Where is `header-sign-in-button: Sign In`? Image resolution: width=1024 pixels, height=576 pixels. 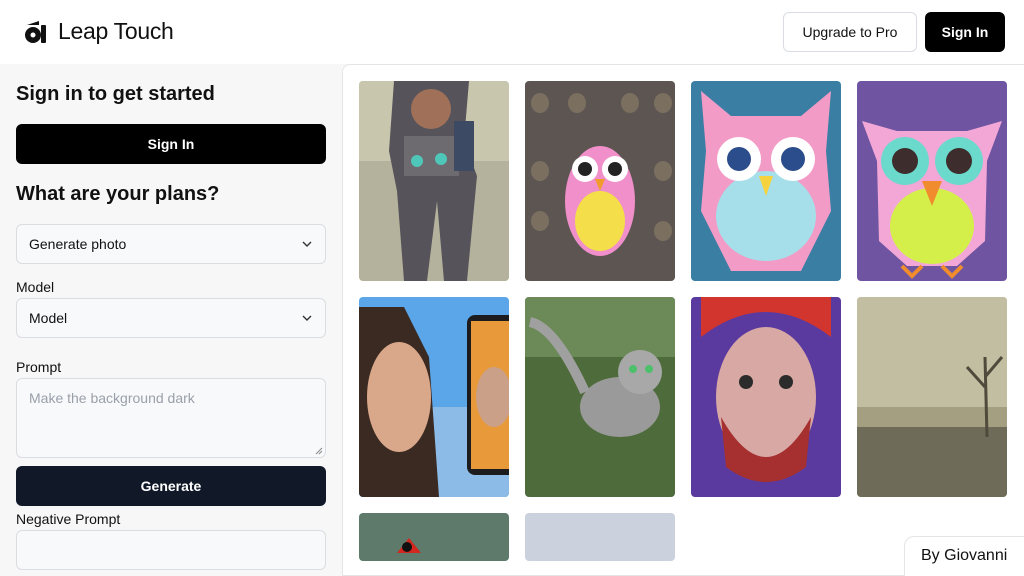
header-sign-in-button: Sign In is located at coordinates (965, 32).